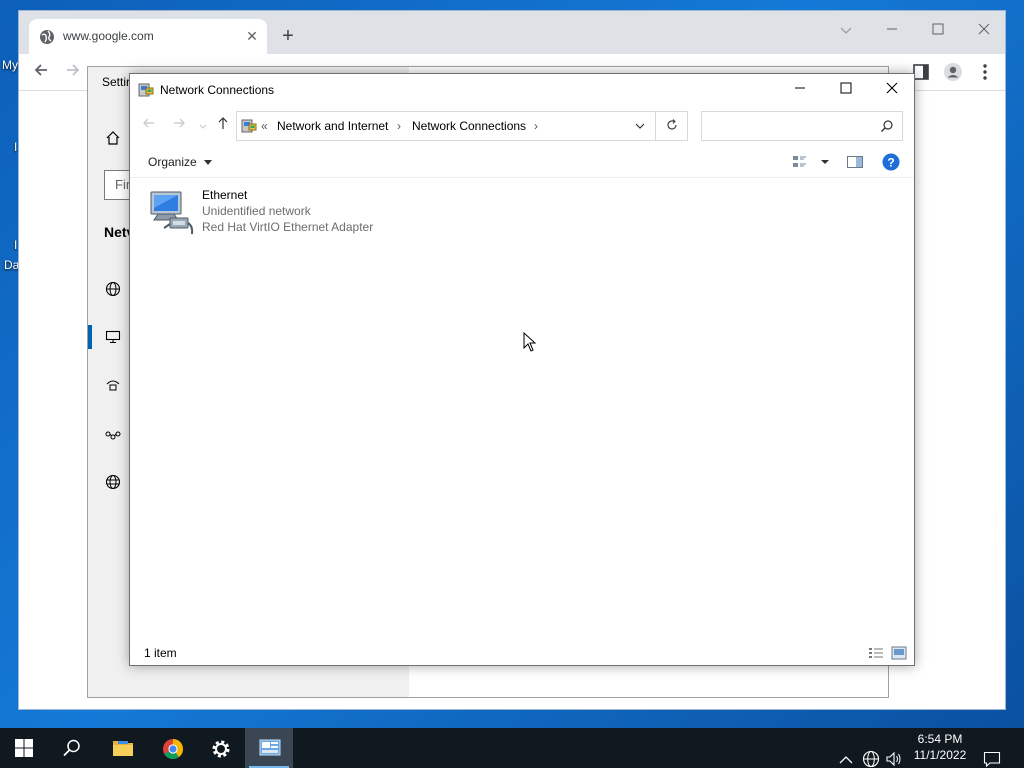 This screenshot has width=1024, height=768. I want to click on dropdown-arrow-icon, so click(208, 163).